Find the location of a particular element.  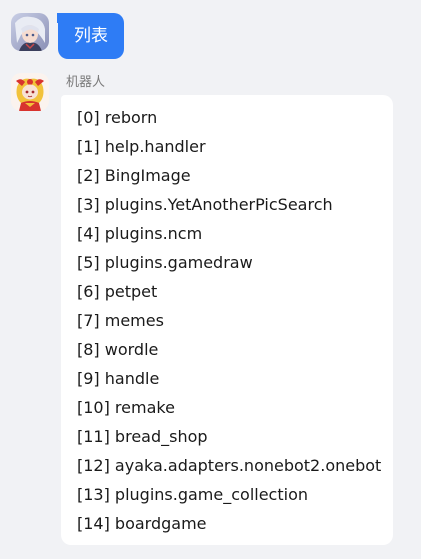

list-item: [0] reborn is located at coordinates (117, 117).